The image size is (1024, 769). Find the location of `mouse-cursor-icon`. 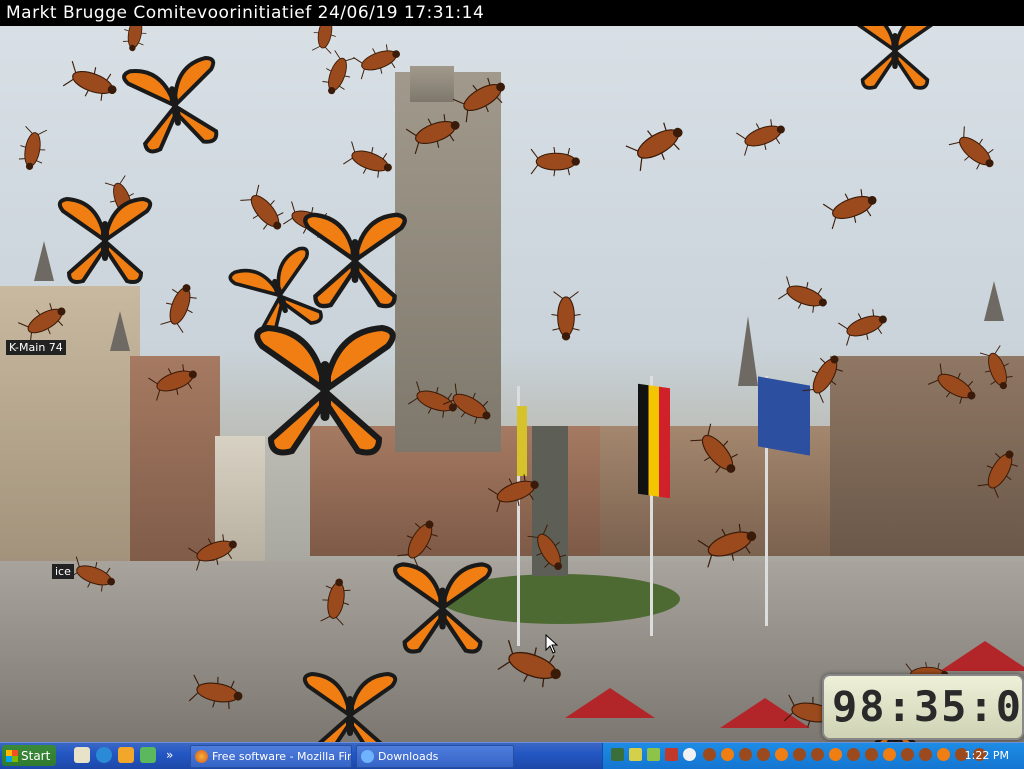

mouse-cursor-icon is located at coordinates (552, 644).